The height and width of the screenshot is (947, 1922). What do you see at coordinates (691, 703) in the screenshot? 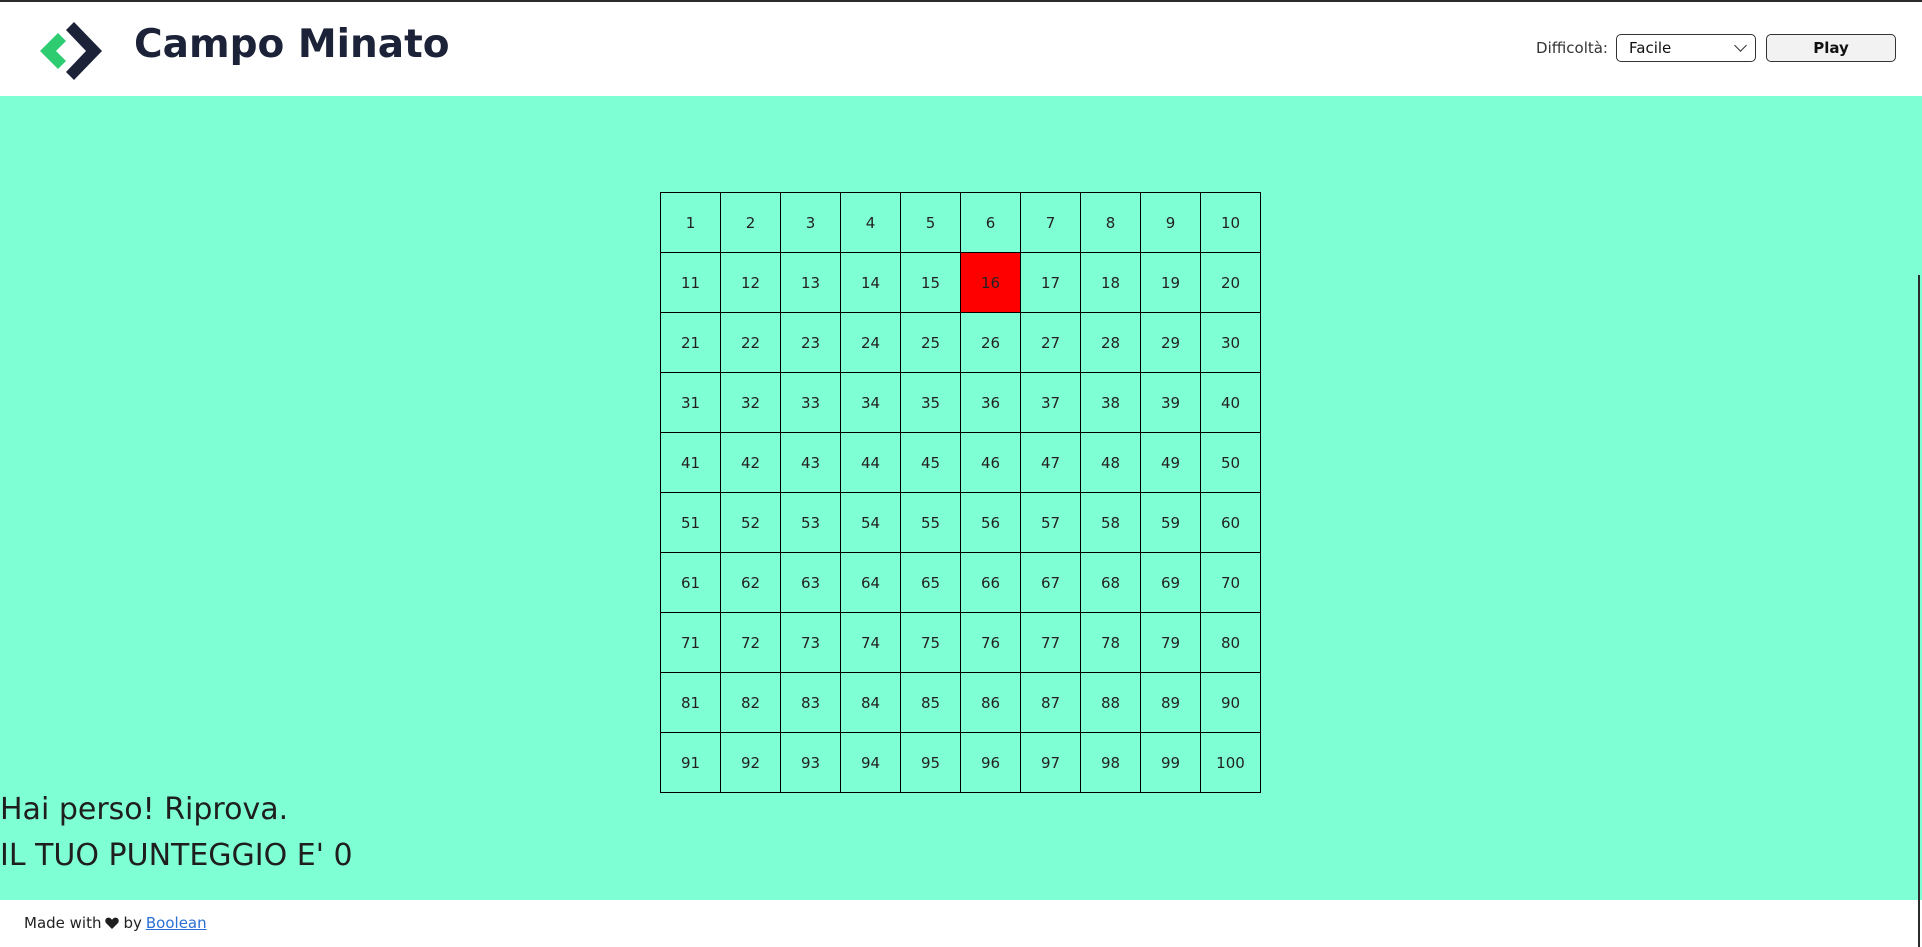
I see `grid-cell: 81` at bounding box center [691, 703].